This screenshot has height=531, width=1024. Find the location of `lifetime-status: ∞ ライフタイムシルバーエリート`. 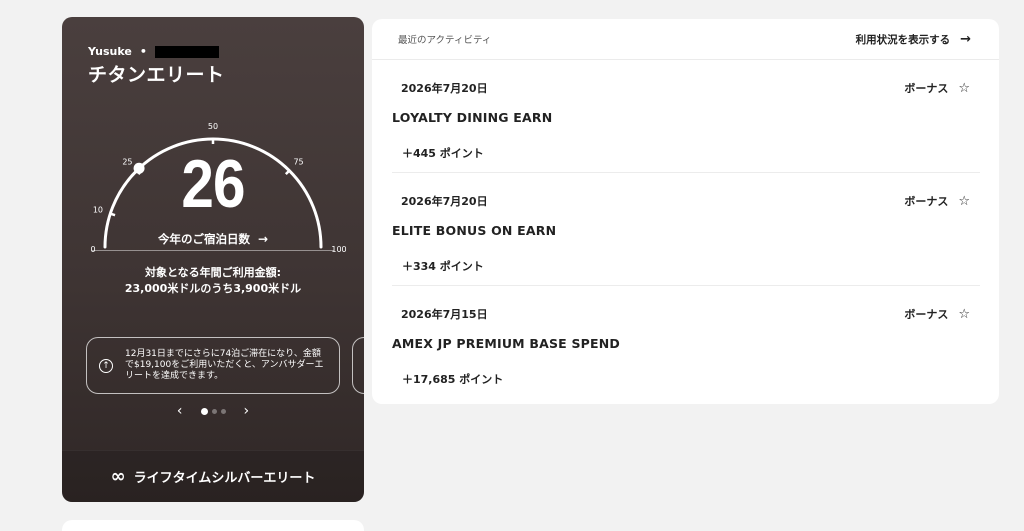

lifetime-status: ∞ ライフタイムシルバーエリート is located at coordinates (213, 476).